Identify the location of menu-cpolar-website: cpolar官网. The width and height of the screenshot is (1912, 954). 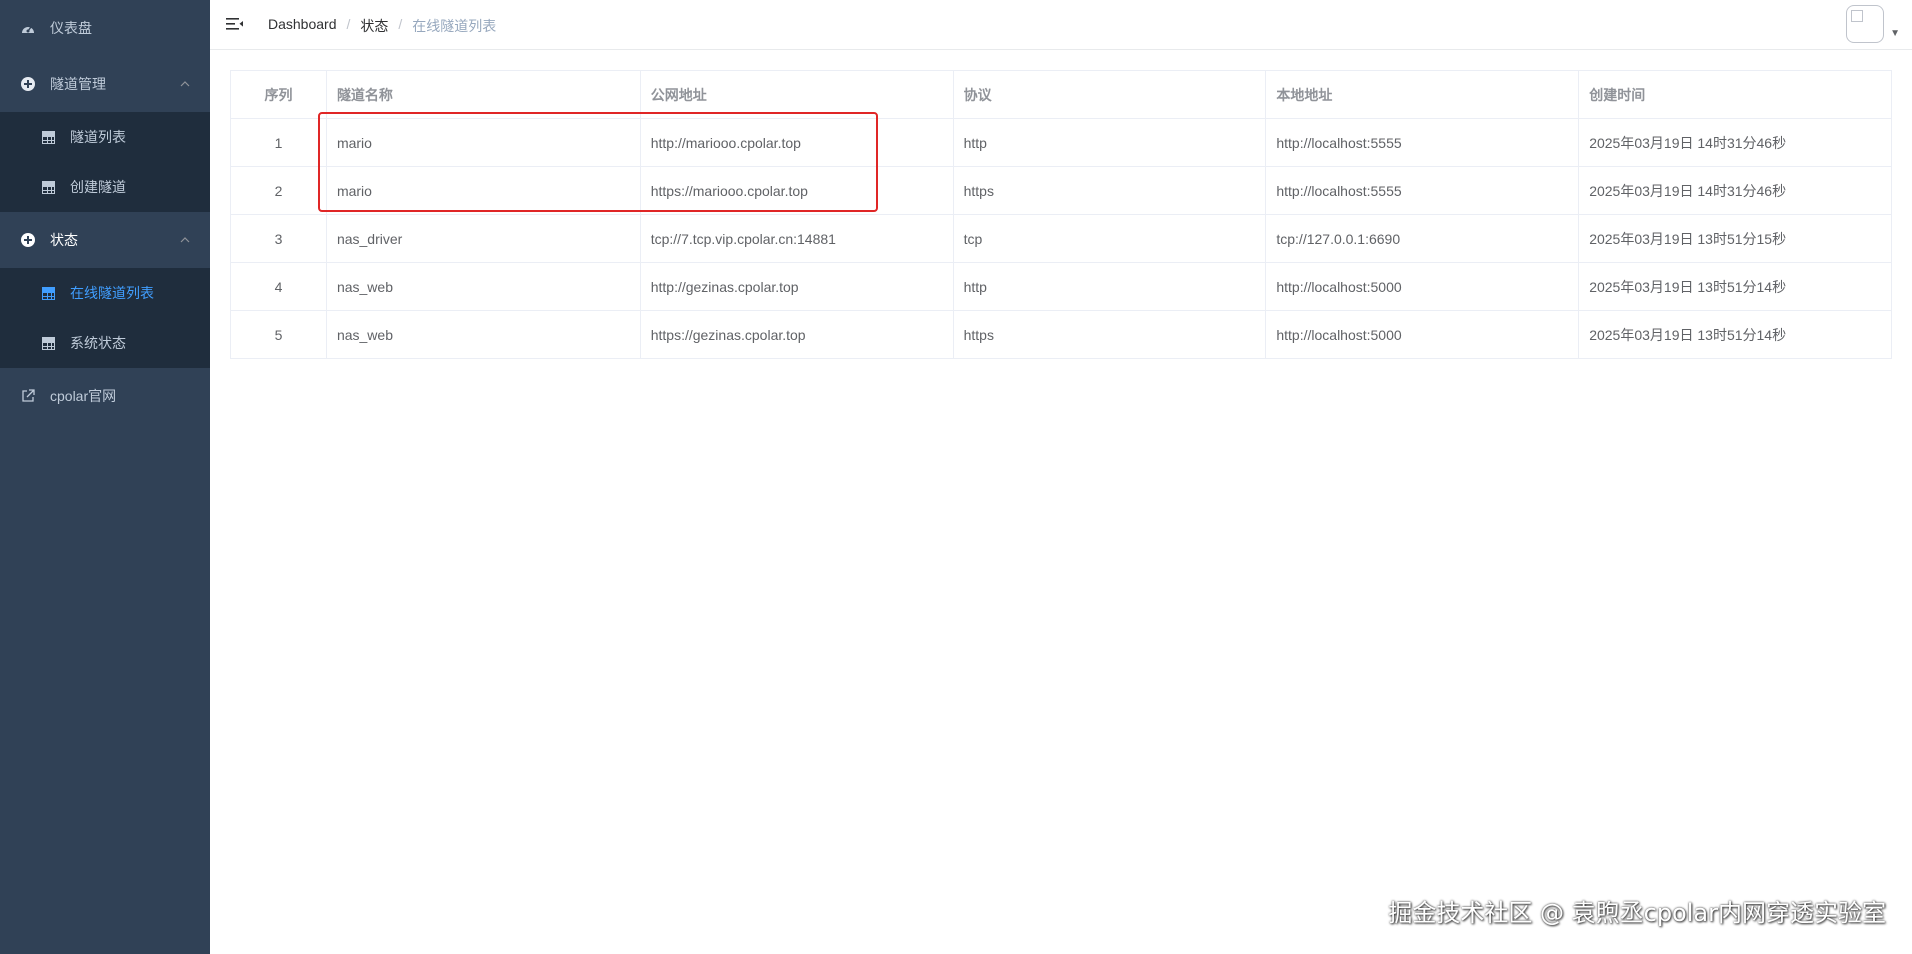
(105, 396).